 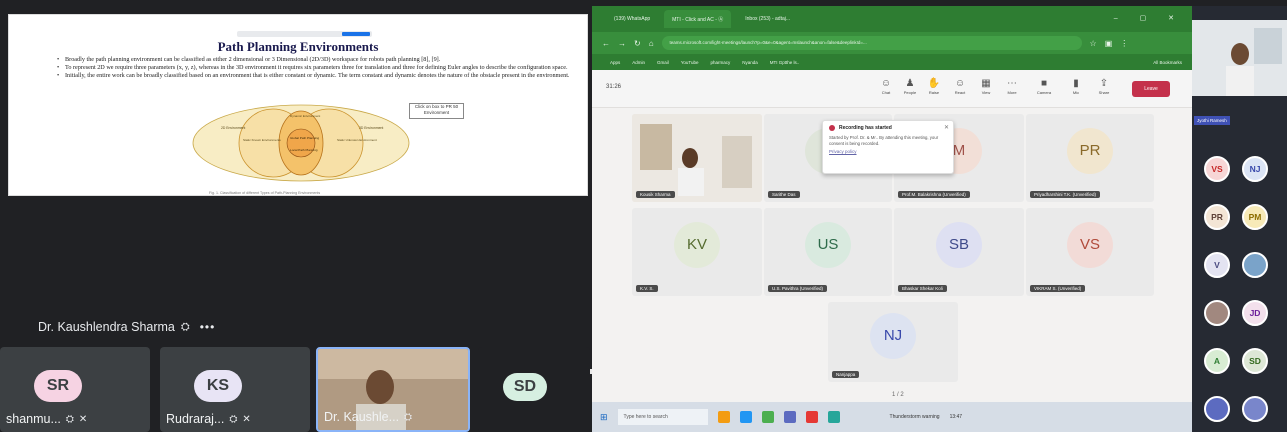 What do you see at coordinates (960, 83) in the screenshot?
I see `react-icon: ☺` at bounding box center [960, 83].